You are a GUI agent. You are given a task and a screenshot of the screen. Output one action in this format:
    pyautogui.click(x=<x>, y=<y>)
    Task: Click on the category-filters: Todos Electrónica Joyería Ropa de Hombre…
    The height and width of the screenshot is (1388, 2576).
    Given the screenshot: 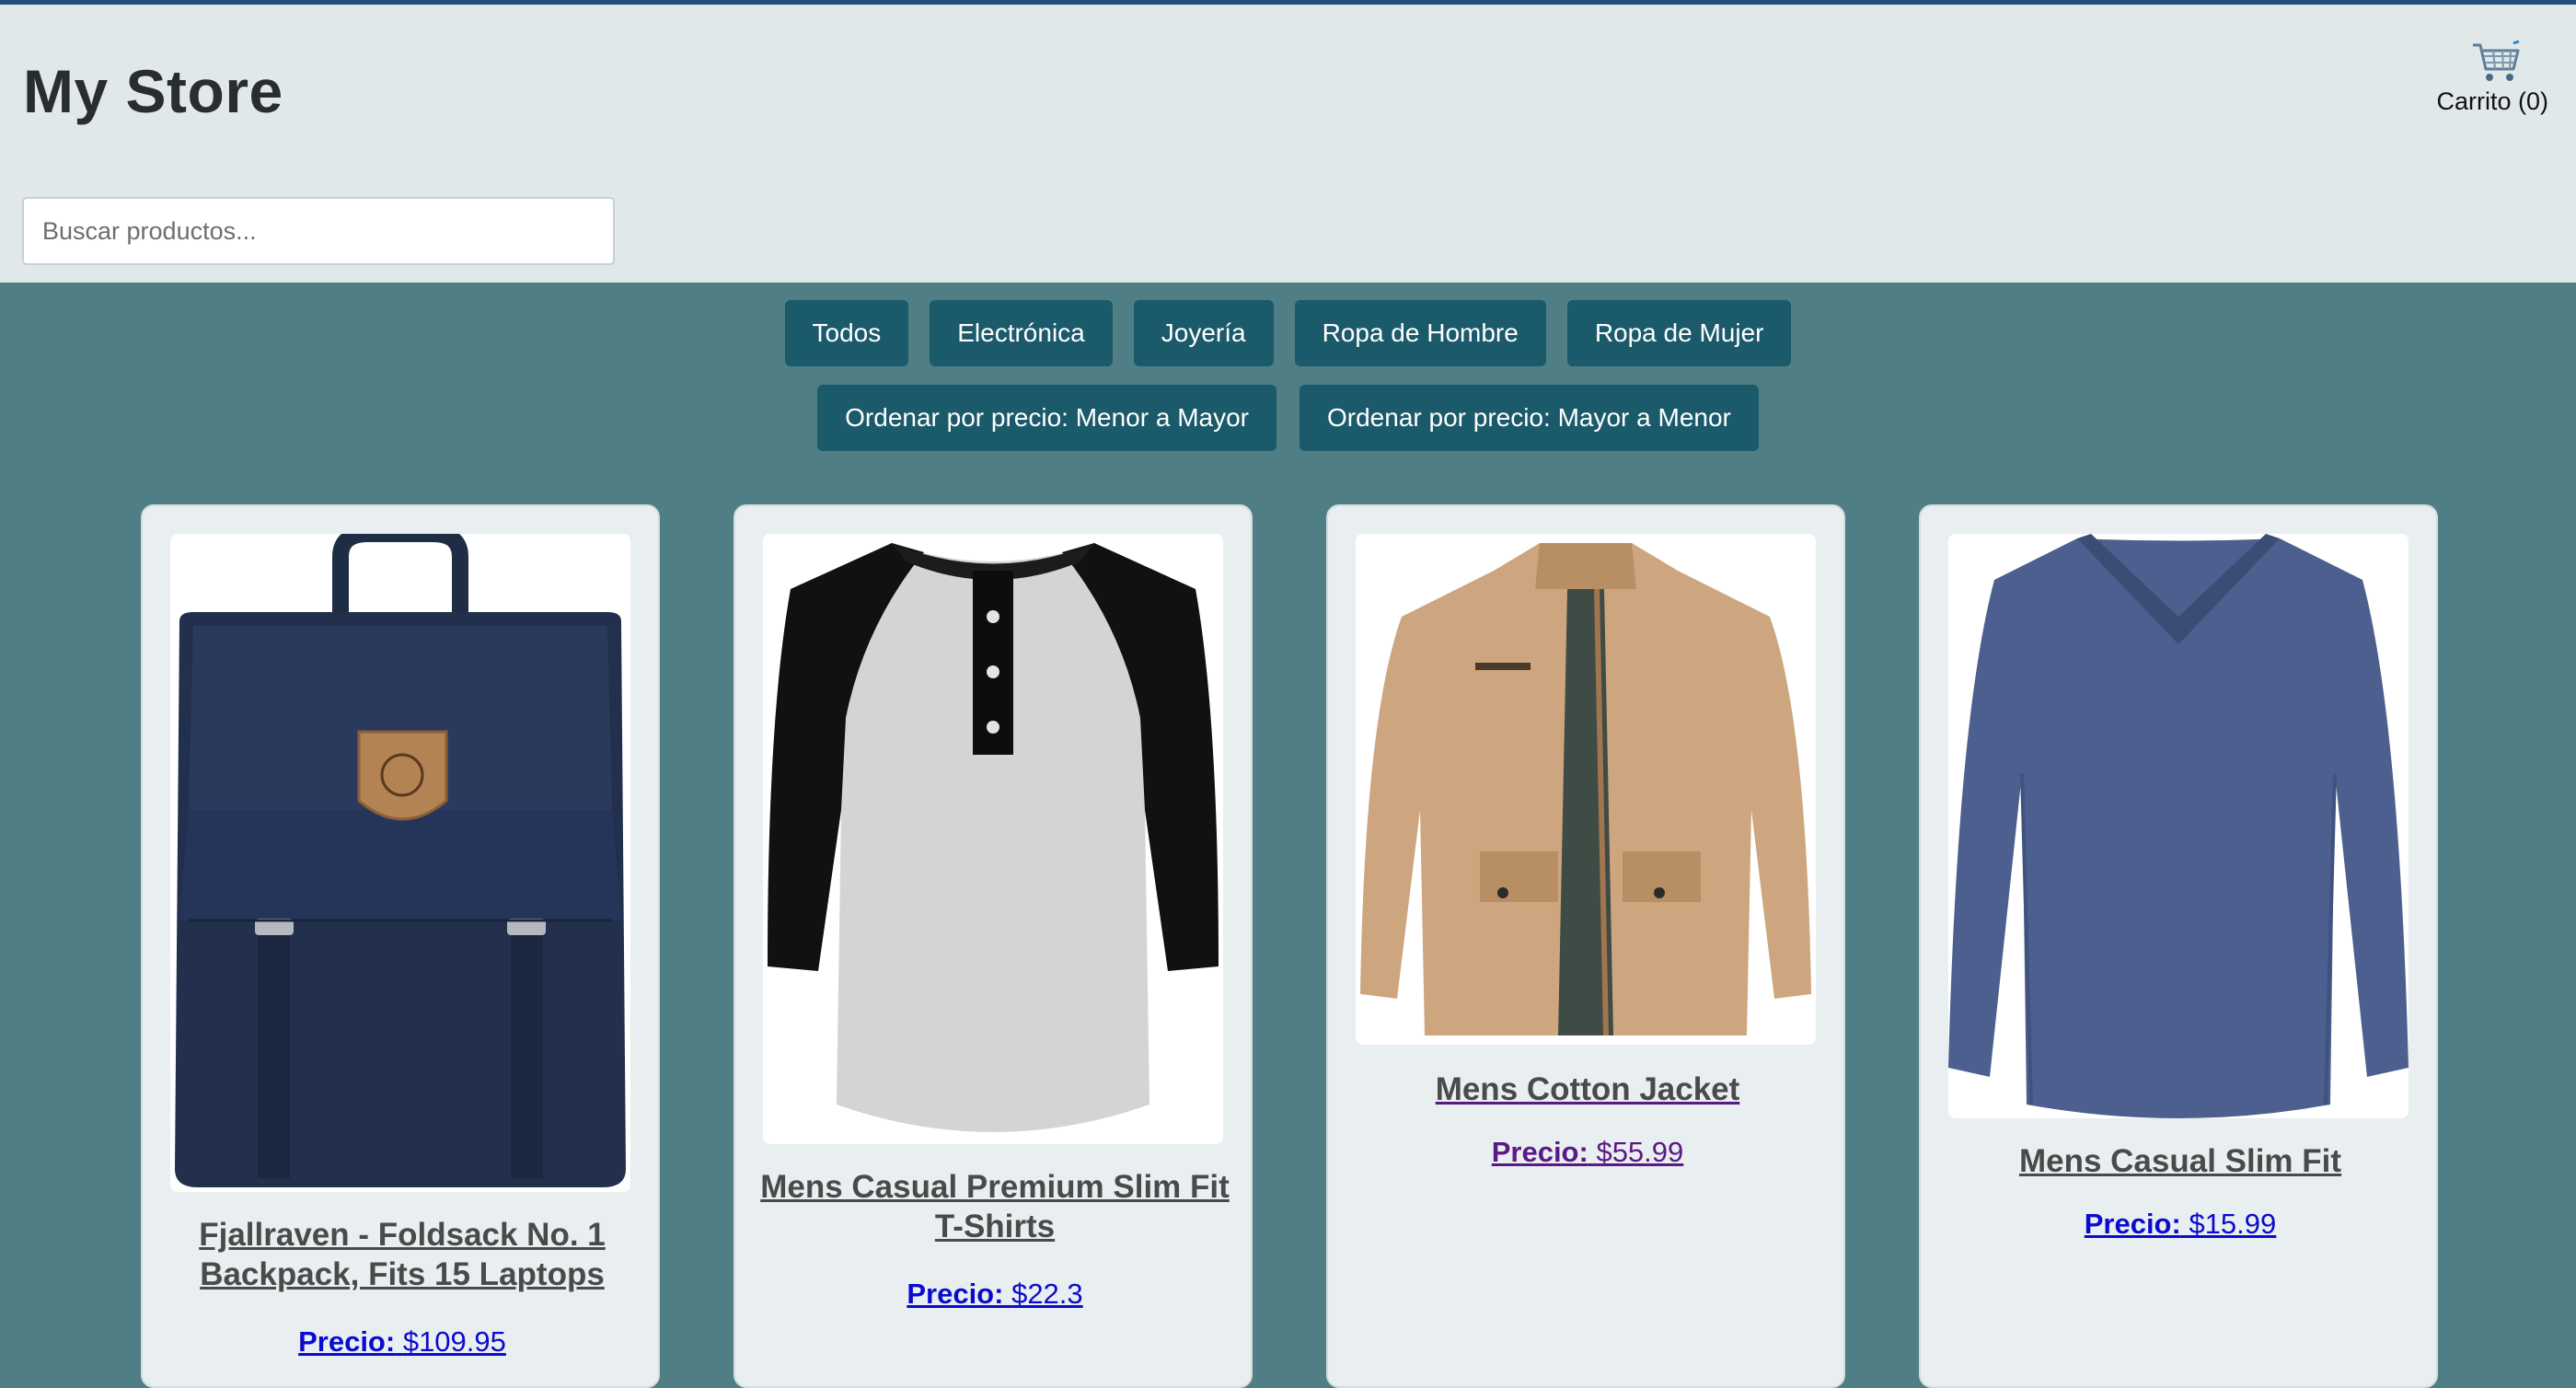 What is the action you would take?
    pyautogui.click(x=1288, y=333)
    